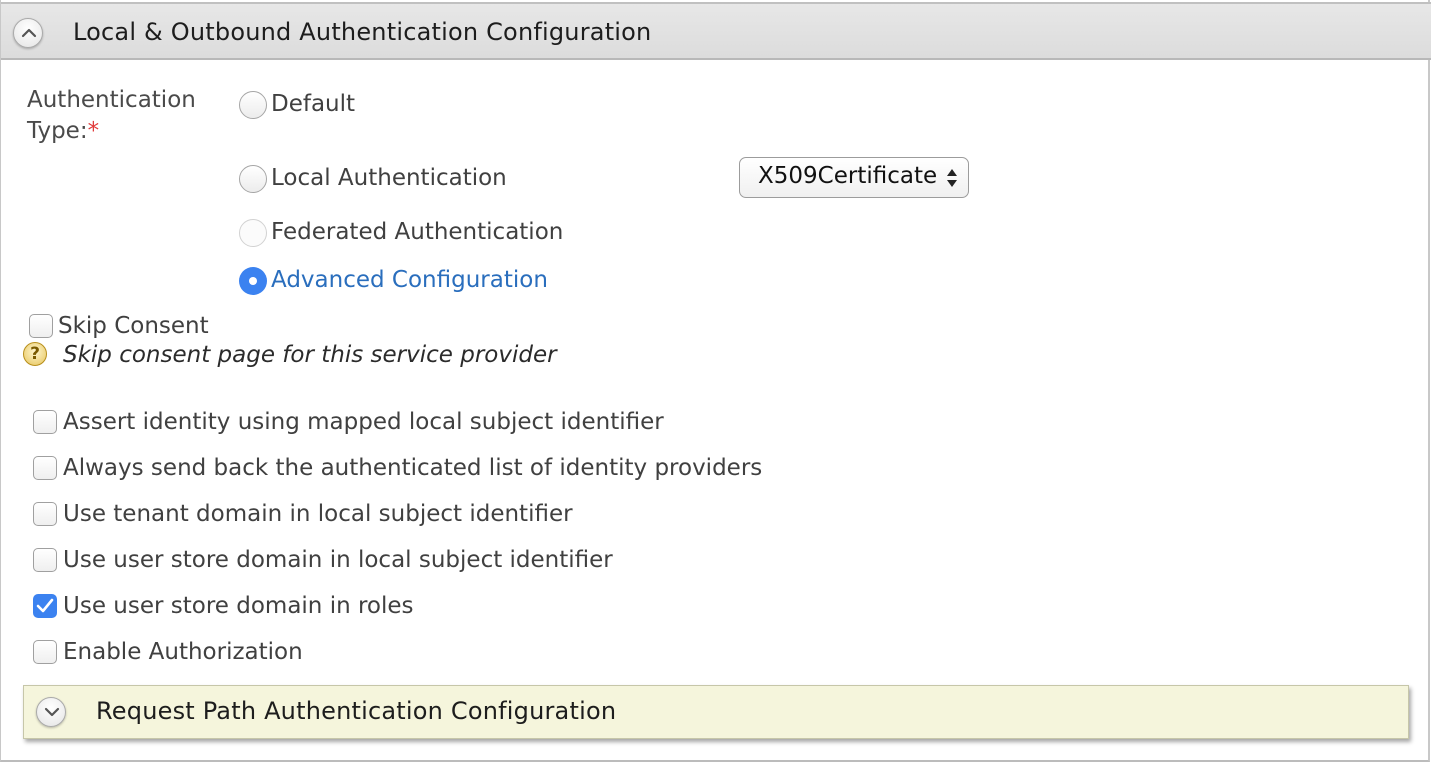  I want to click on expand-toggle, so click(51, 712).